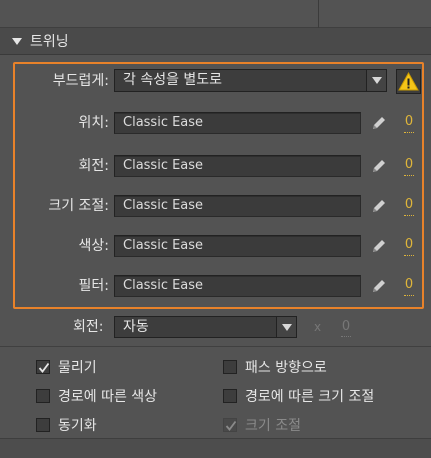  Describe the element at coordinates (49, 42) in the screenshot. I see `section-title: 트위닝` at that location.